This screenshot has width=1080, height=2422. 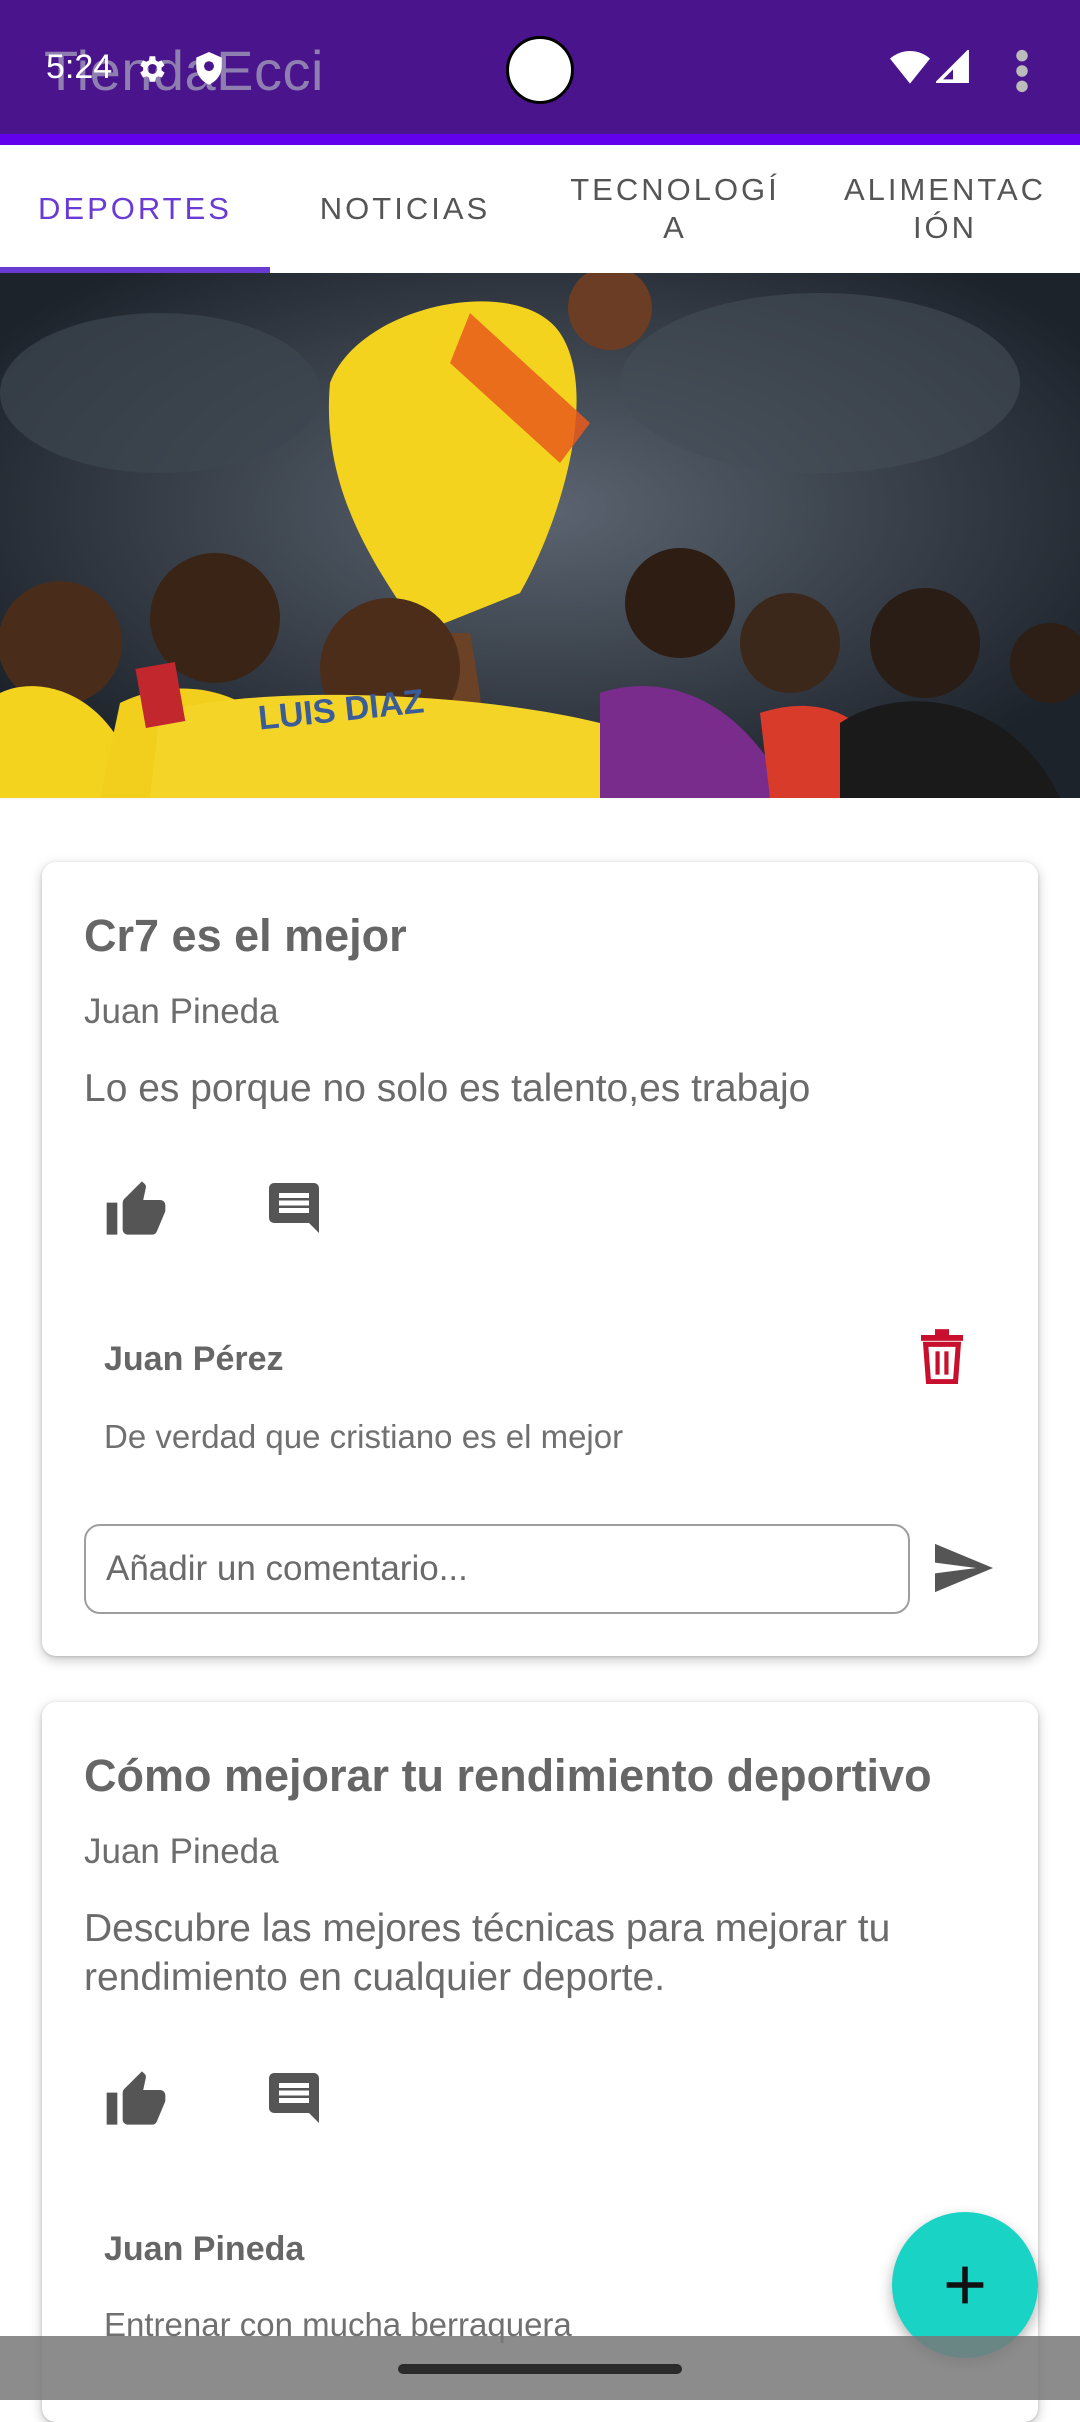 What do you see at coordinates (204, 2249) in the screenshot?
I see `comment-author: Juan Pineda` at bounding box center [204, 2249].